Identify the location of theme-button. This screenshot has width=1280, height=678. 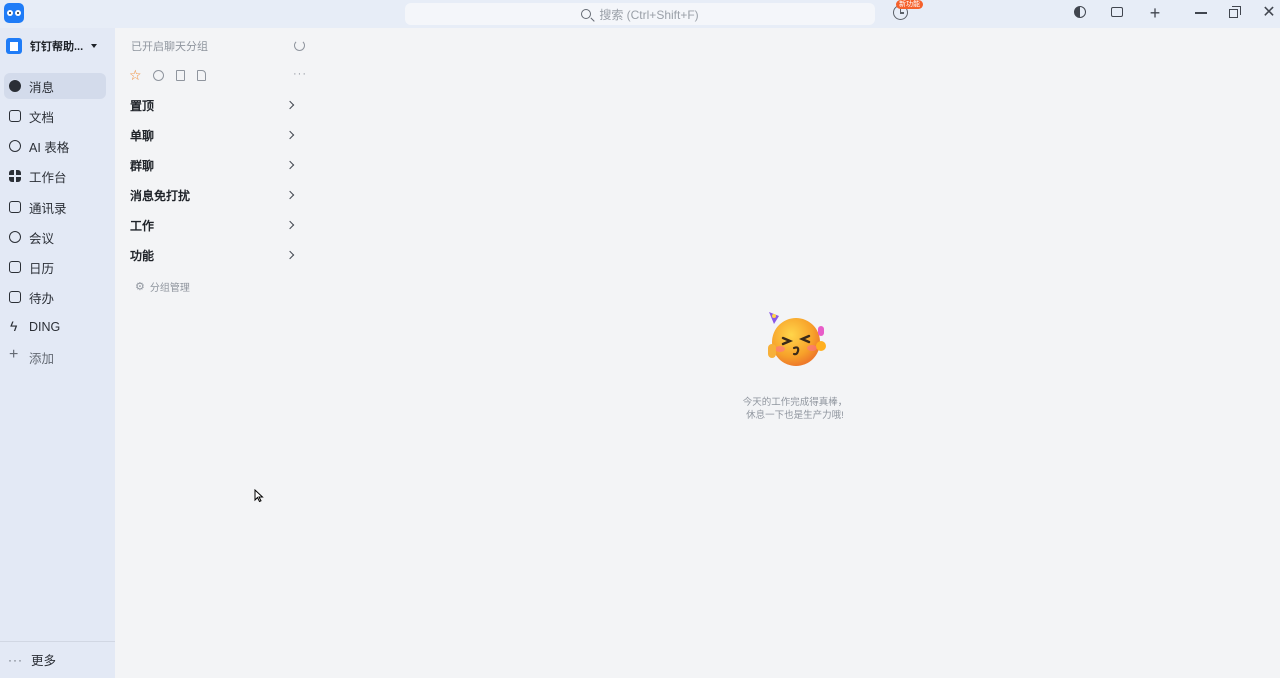
(1081, 13).